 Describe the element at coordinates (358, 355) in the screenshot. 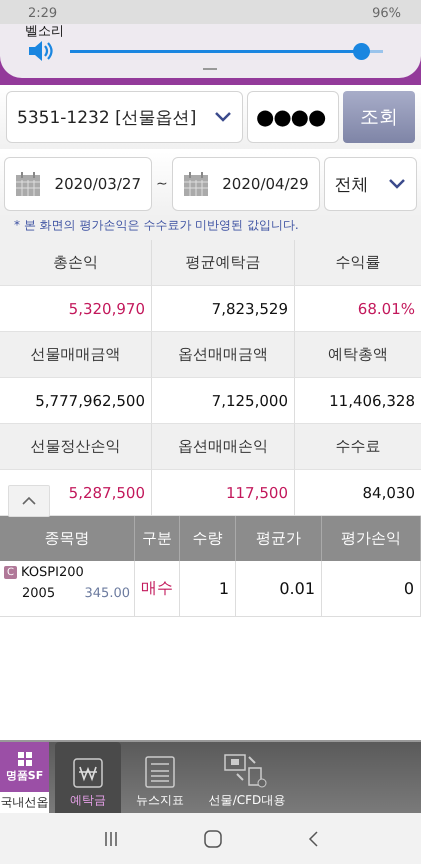

I see `summary-label: 예탁총액` at that location.